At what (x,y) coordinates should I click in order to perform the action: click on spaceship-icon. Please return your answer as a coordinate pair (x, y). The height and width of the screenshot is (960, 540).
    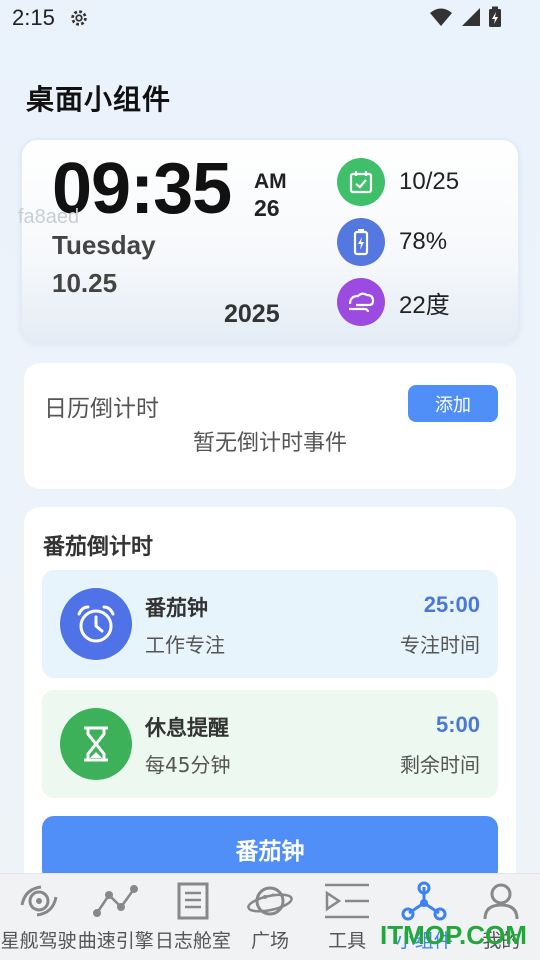
    Looking at the image, I should click on (39, 901).